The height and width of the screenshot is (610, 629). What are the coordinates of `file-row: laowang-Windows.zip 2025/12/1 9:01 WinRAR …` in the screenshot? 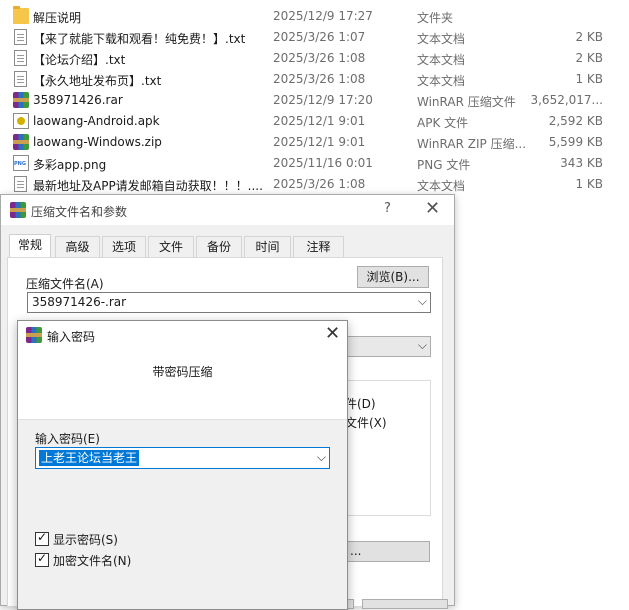 It's located at (314, 142).